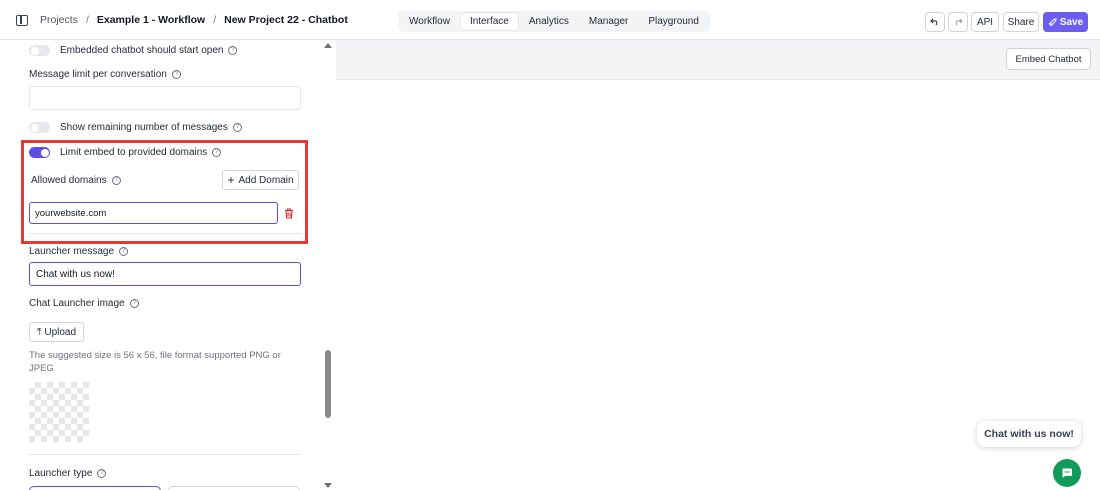  Describe the element at coordinates (39, 127) in the screenshot. I see `show-remaining-toggle` at that location.